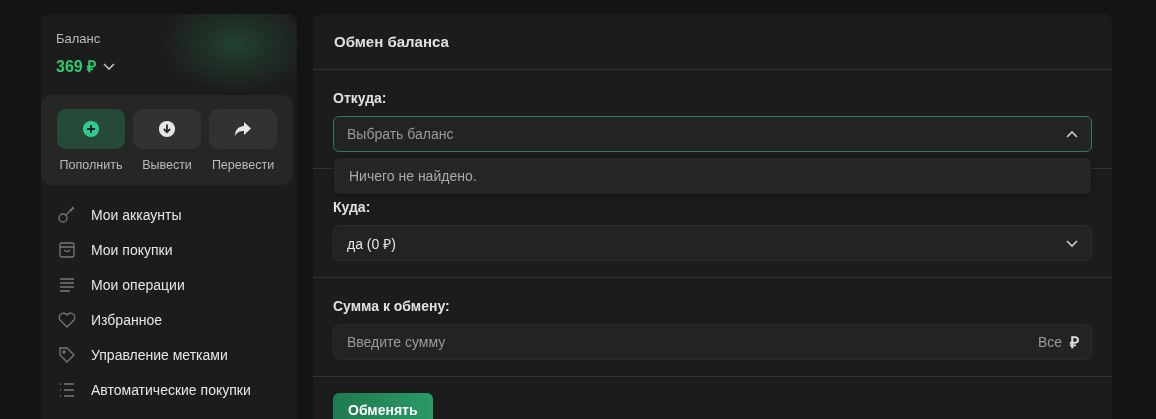 The image size is (1156, 419). What do you see at coordinates (413, 176) in the screenshot?
I see `empty-message: Ничего не найдено.` at bounding box center [413, 176].